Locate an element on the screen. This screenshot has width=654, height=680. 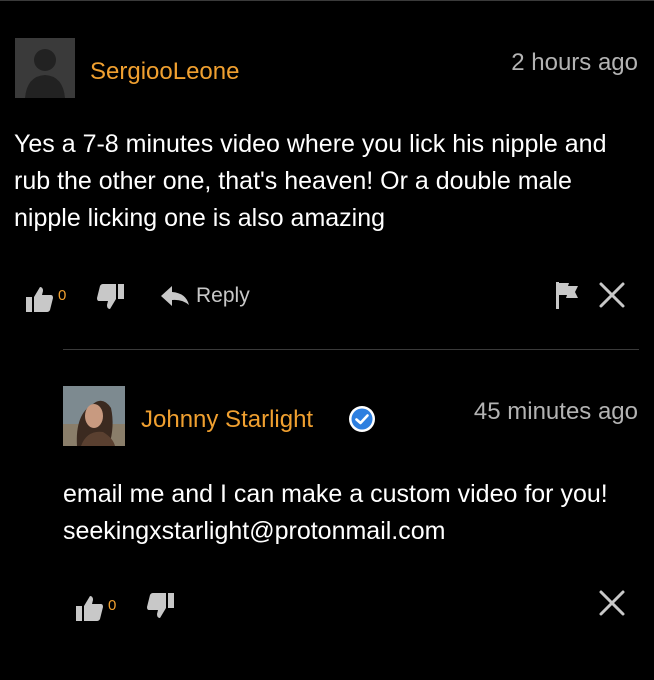
default-avatar-icon is located at coordinates (45, 68).